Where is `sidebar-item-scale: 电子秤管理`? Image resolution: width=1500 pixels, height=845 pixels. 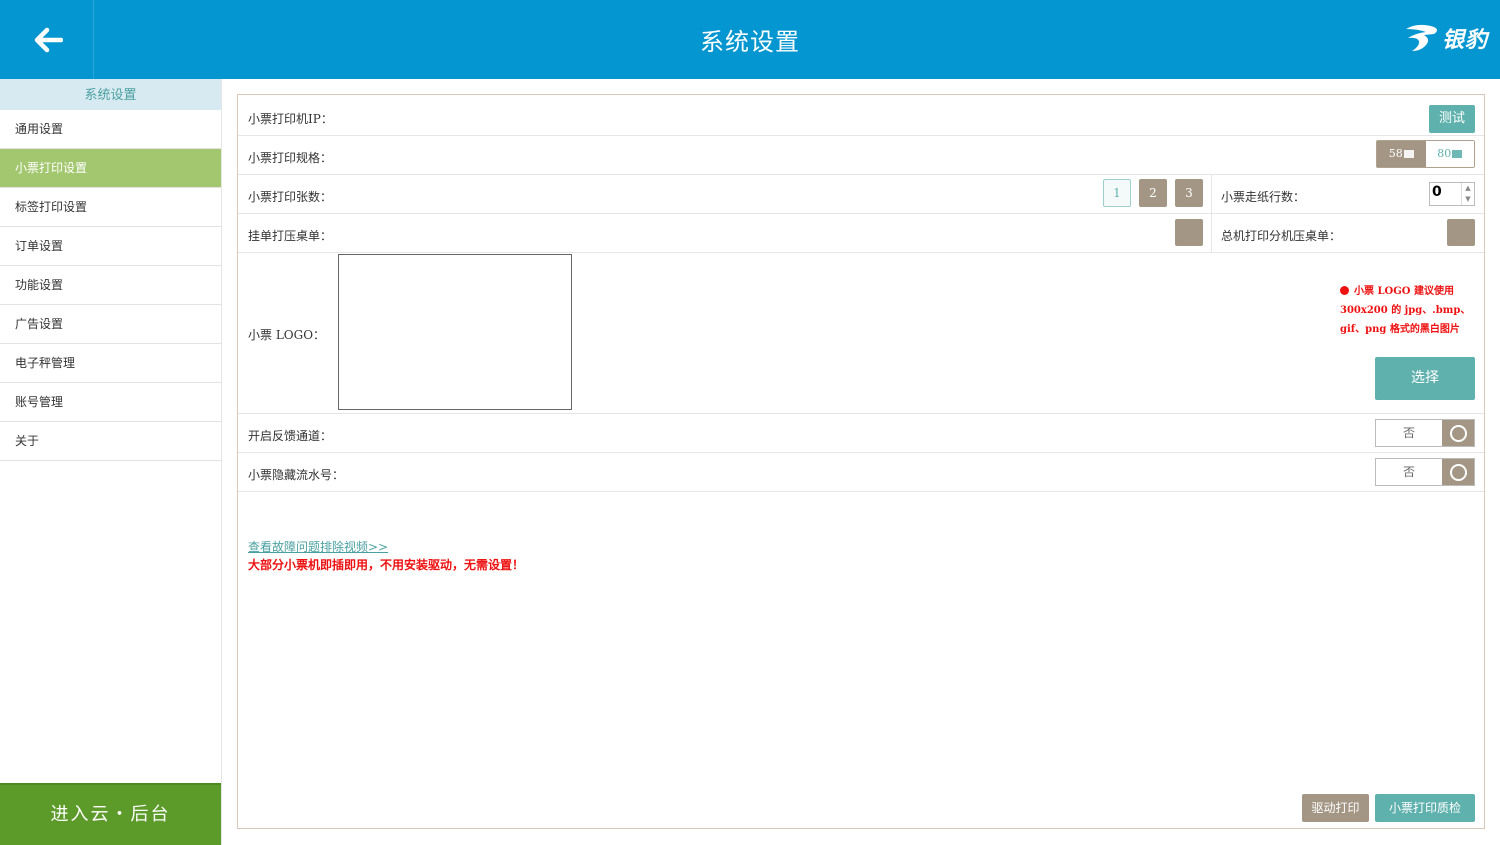
sidebar-item-scale: 电子秤管理 is located at coordinates (110, 363).